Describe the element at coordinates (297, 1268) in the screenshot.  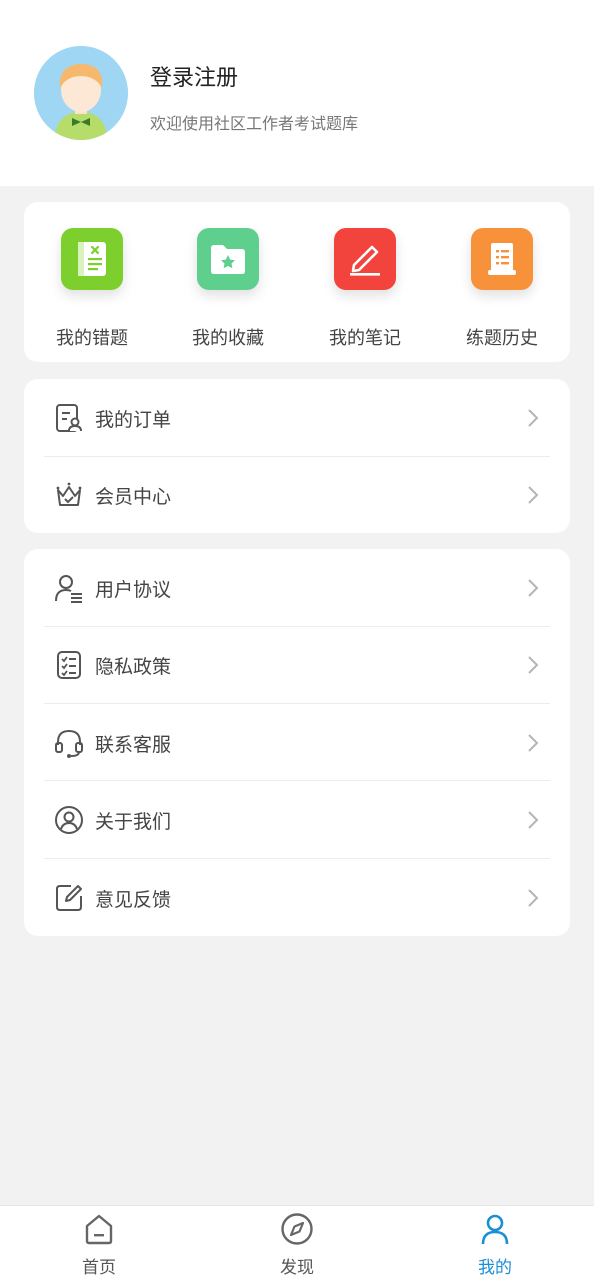
I see `tab-label: 发现` at that location.